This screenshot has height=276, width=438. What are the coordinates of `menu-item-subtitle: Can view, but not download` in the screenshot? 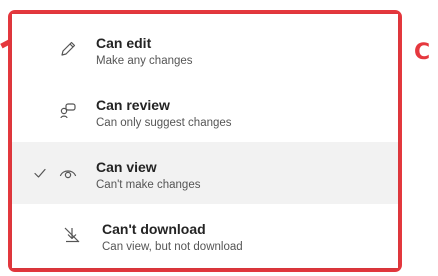 It's located at (172, 247).